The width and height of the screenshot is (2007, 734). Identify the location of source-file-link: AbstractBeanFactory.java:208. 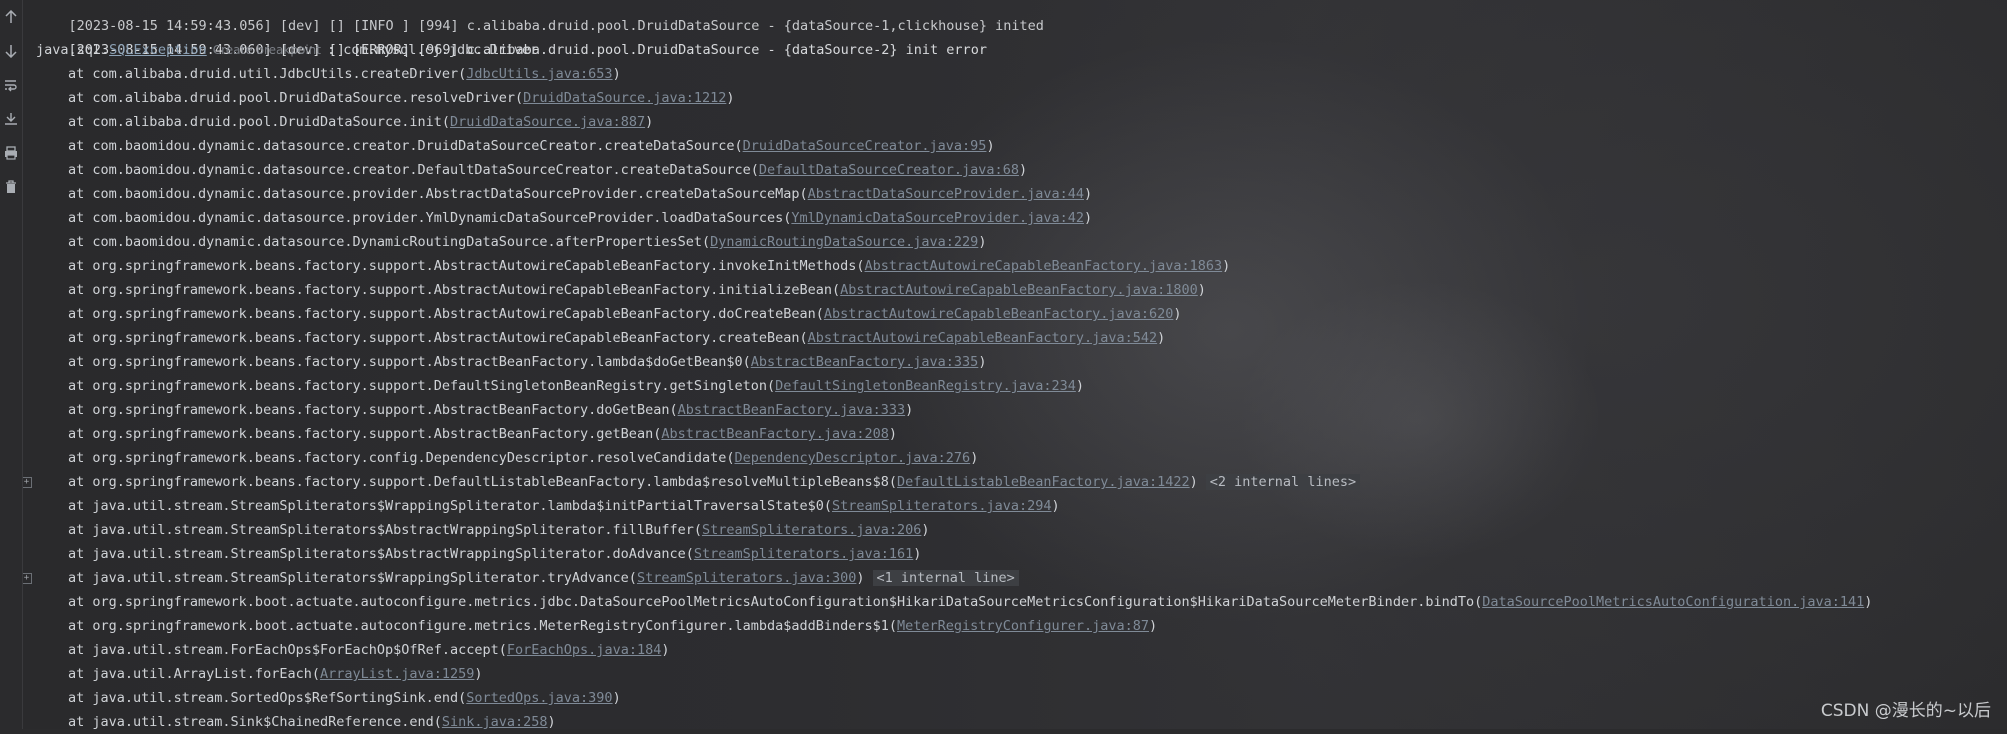
(775, 434).